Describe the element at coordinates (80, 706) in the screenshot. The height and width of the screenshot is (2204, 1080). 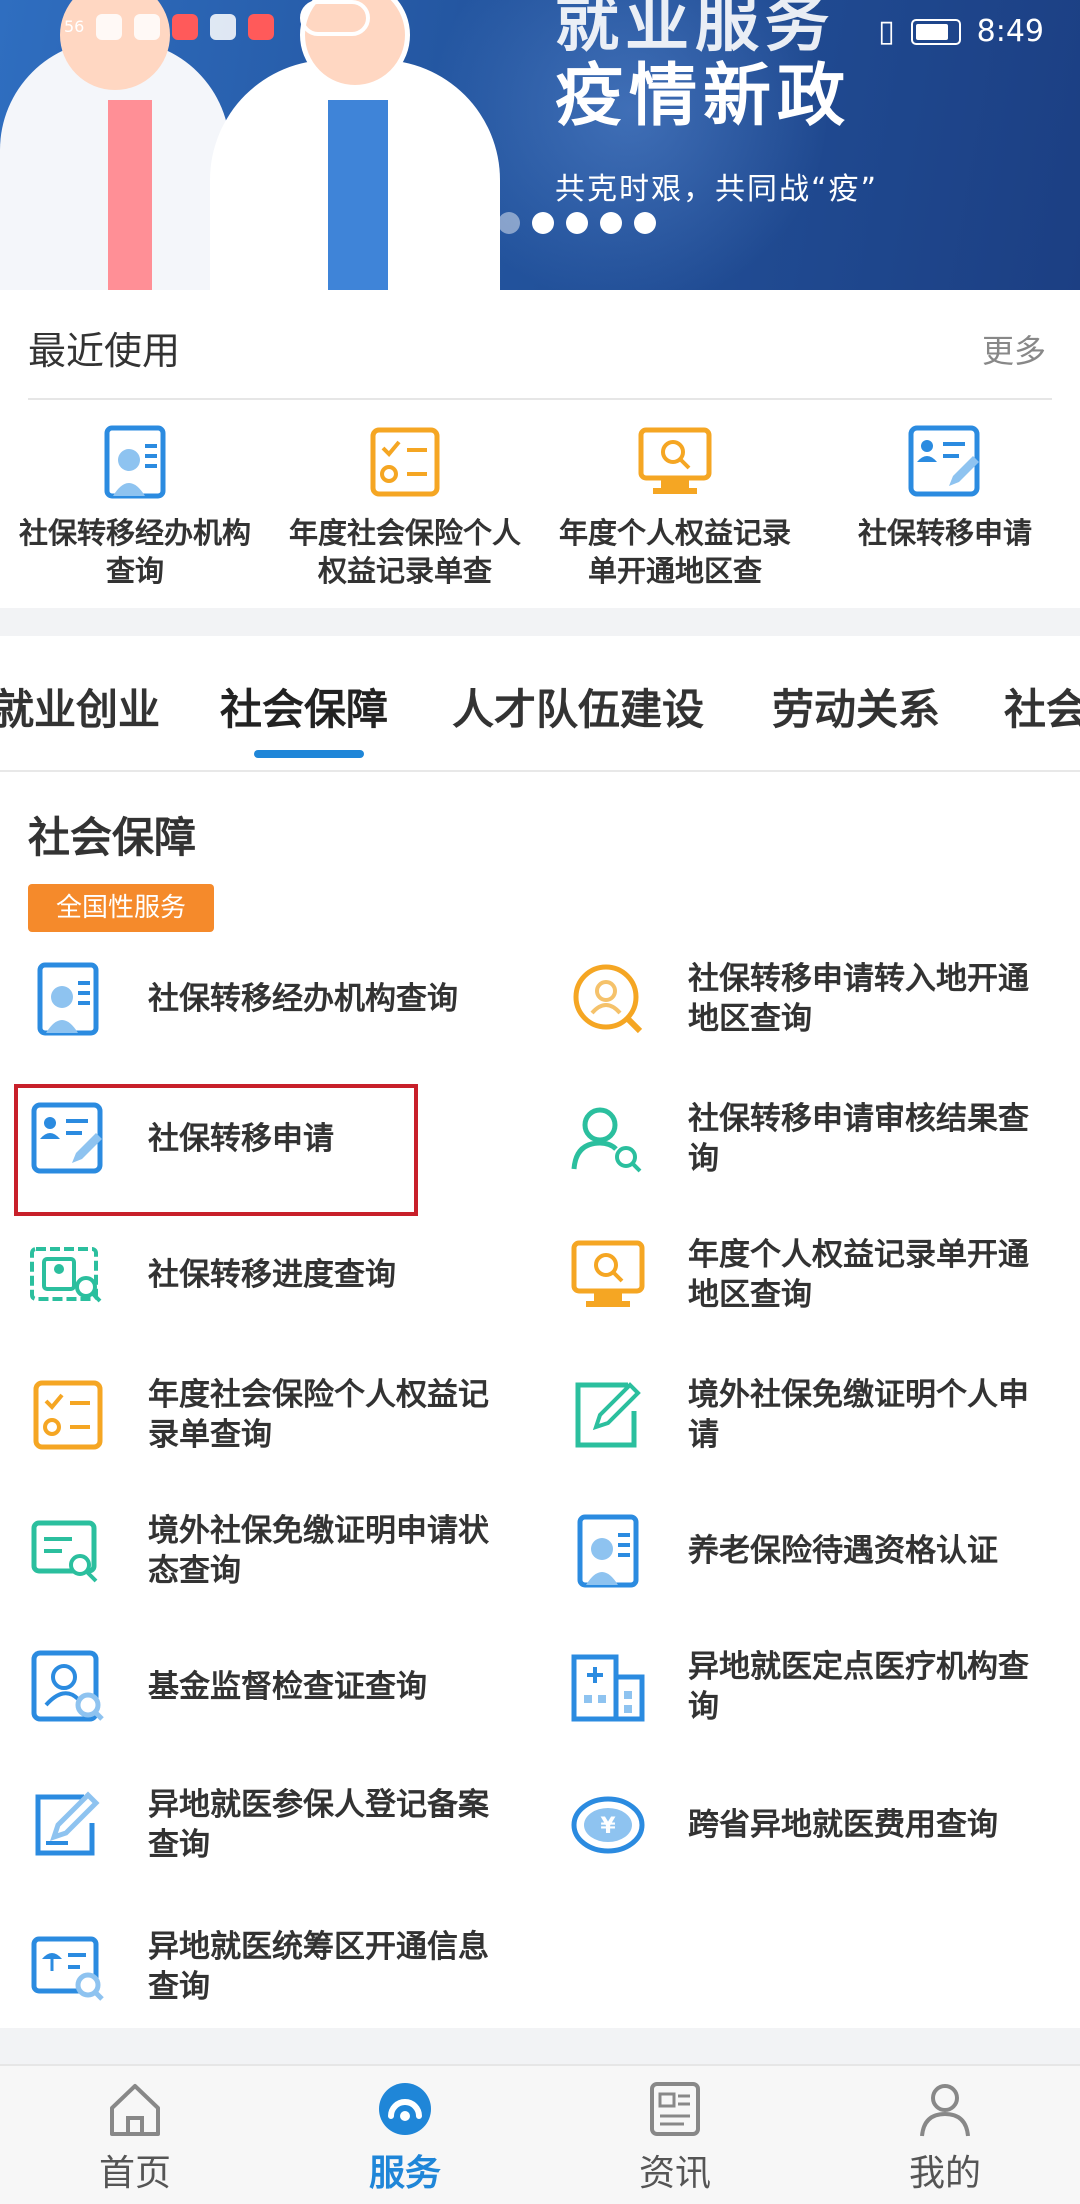
I see `tab-employment: 就业创业` at that location.